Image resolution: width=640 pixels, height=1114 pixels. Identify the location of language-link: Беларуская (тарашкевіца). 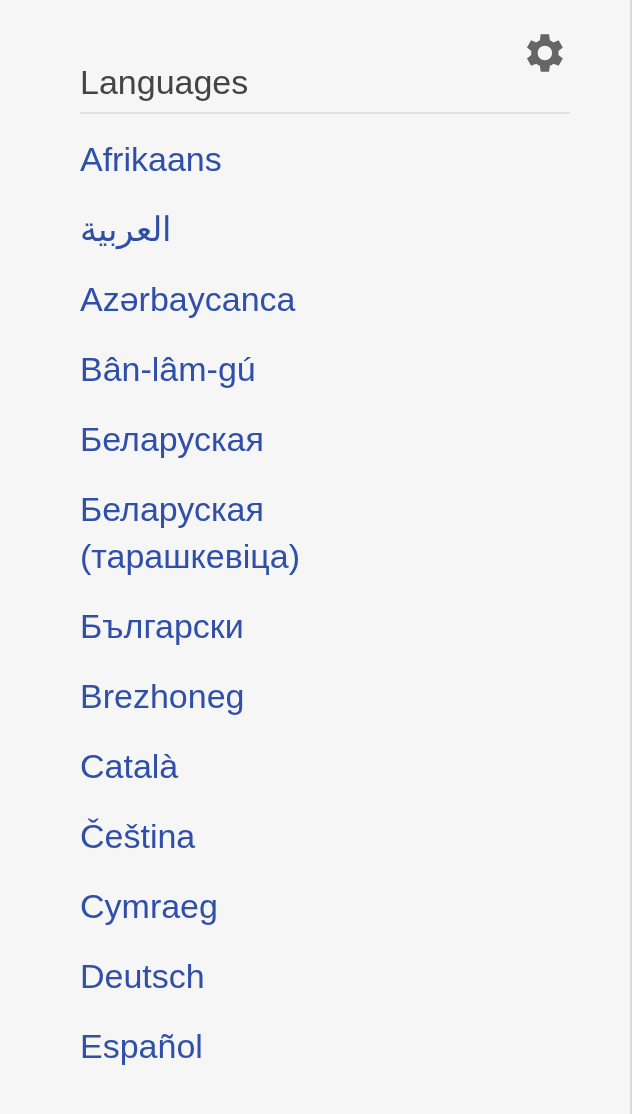
(240, 532).